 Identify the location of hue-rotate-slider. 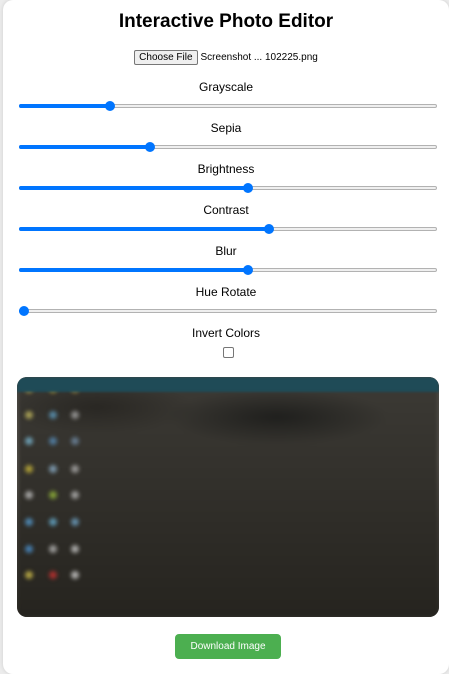
(228, 311).